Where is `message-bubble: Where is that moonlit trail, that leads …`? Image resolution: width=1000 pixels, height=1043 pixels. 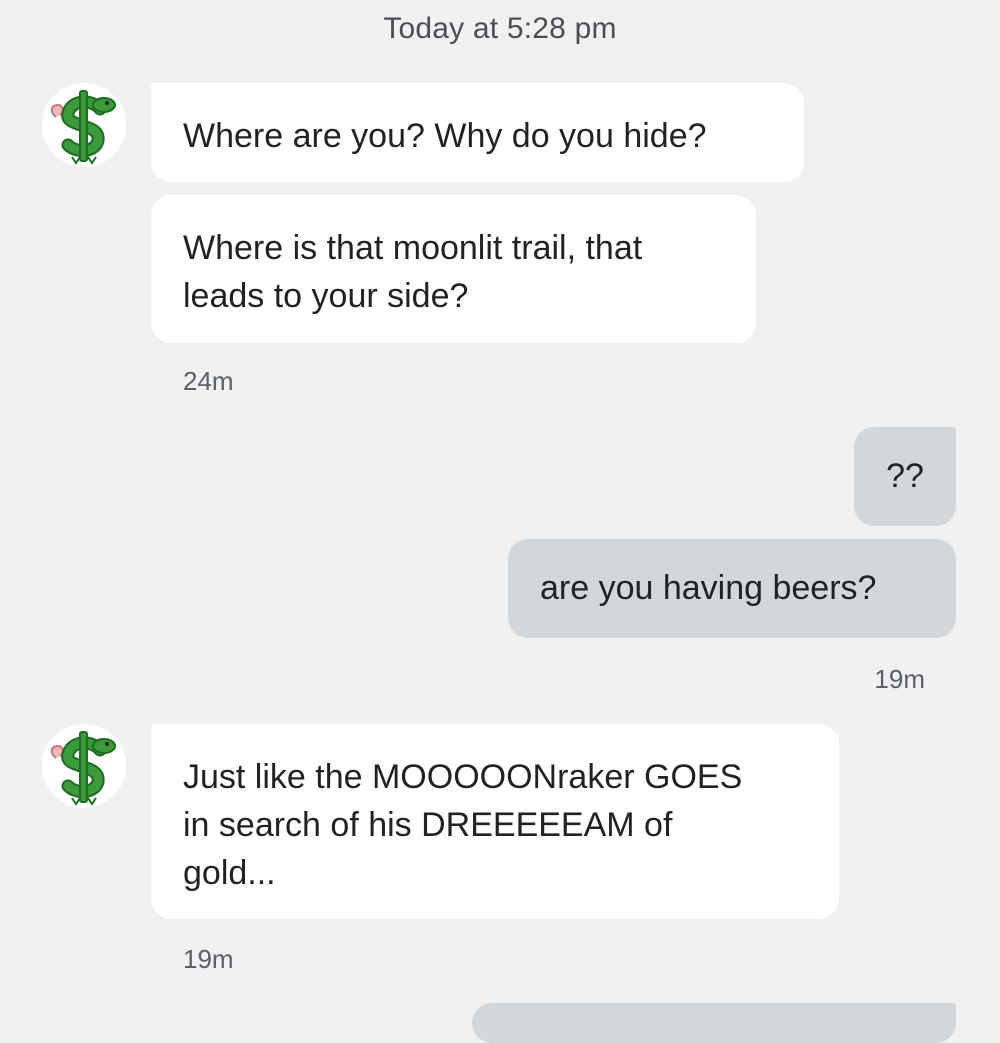 message-bubble: Where is that moonlit trail, that leads … is located at coordinates (453, 269).